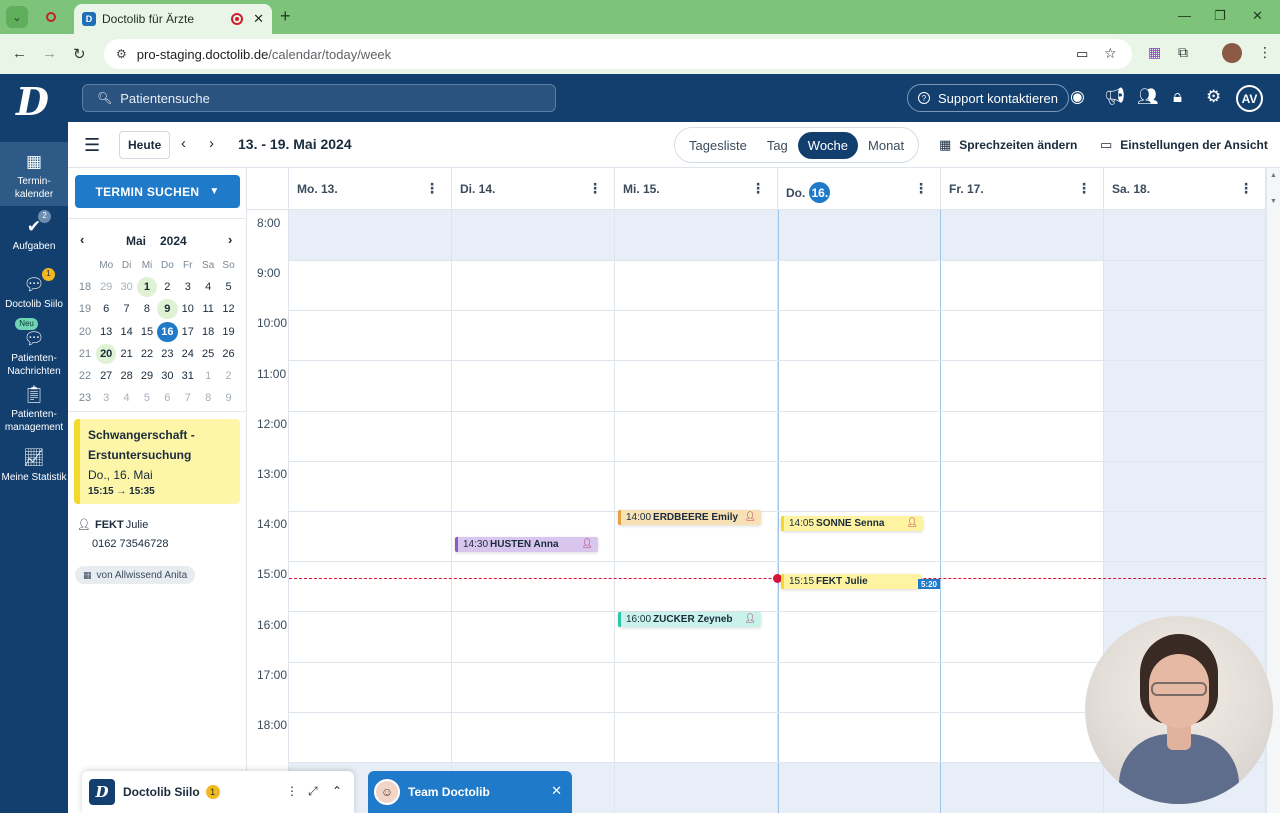  What do you see at coordinates (157, 191) in the screenshot?
I see `find-appointment-button: TERMIN SUCHEN ▼` at bounding box center [157, 191].